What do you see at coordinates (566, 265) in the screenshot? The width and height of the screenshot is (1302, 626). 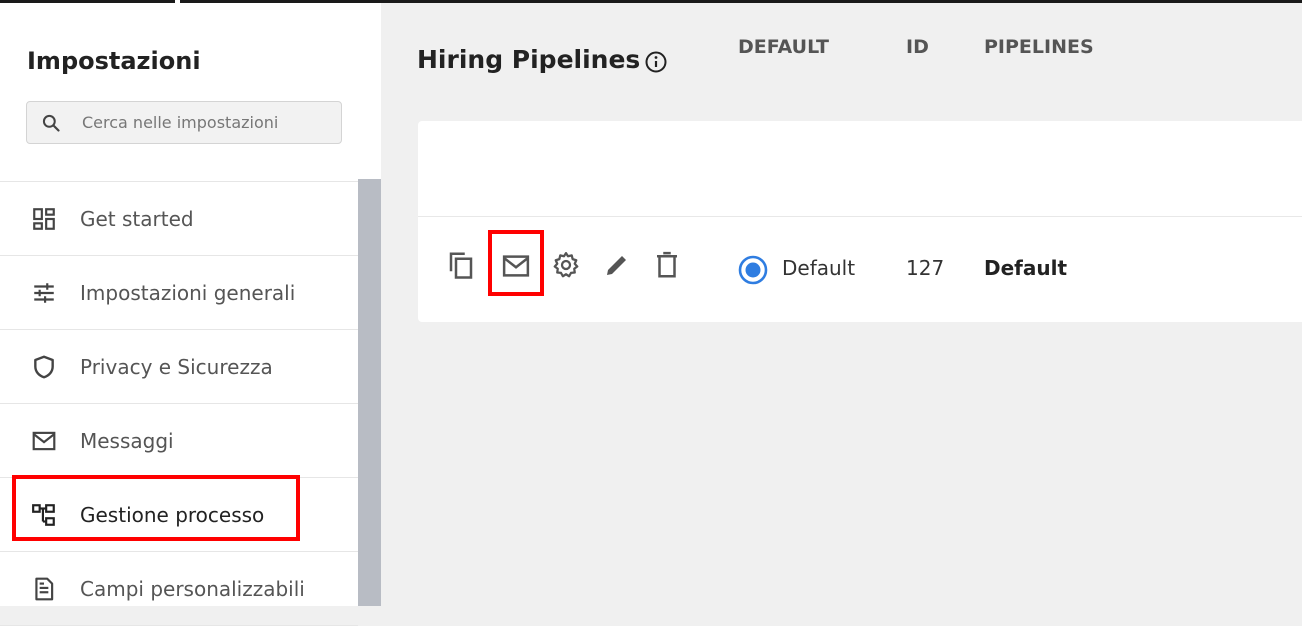 I see `gear-icon` at bounding box center [566, 265].